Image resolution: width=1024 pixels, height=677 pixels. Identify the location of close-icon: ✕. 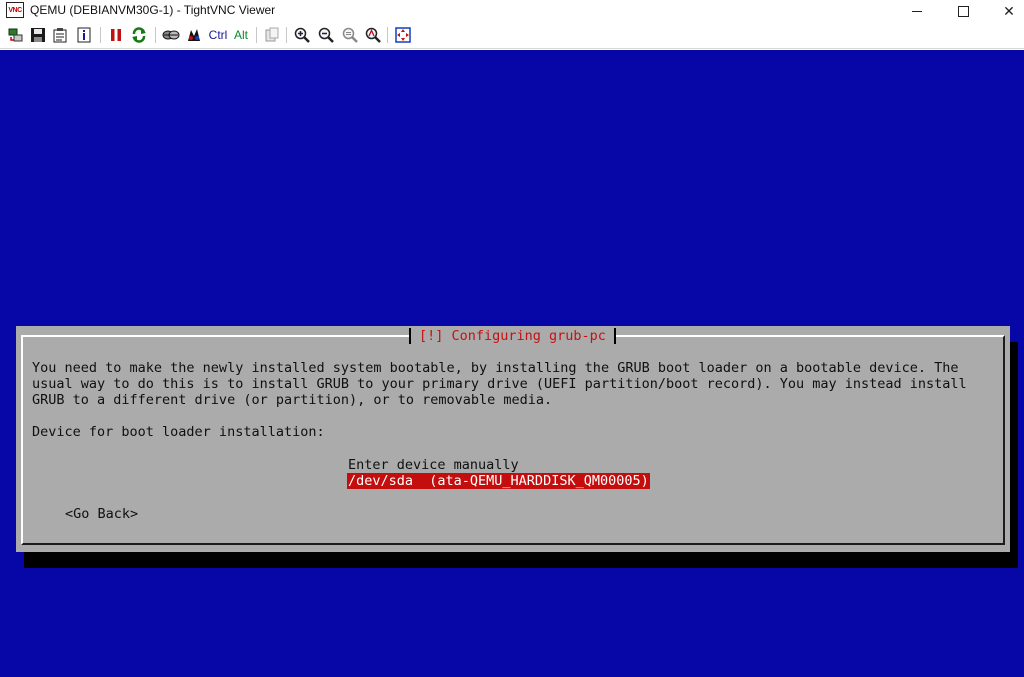
(1009, 10).